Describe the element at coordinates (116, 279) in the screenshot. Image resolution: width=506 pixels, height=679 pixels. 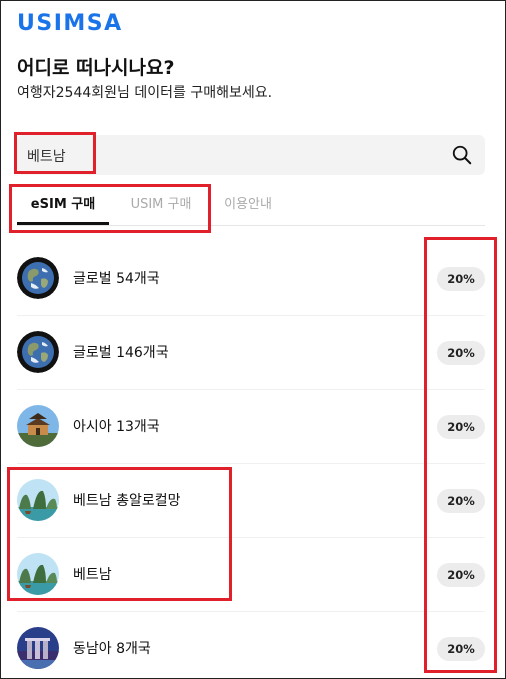
I see `product-name: 글로벌 54개국` at that location.